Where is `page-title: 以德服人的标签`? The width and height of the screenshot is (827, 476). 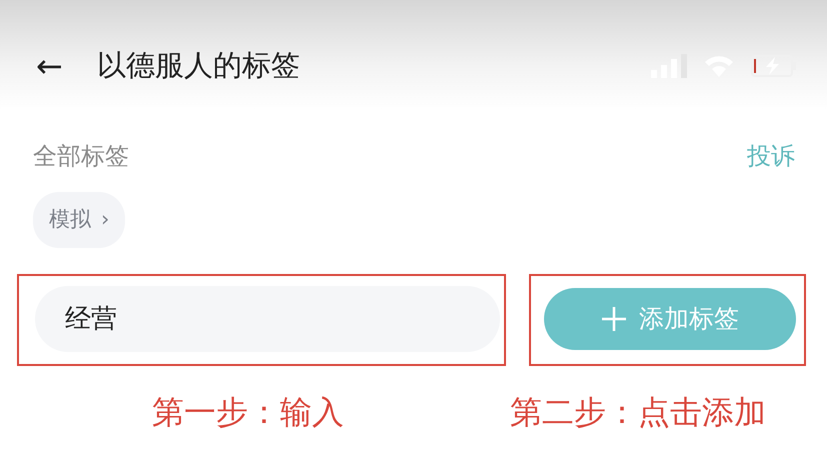 page-title: 以德服人的标签 is located at coordinates (198, 65).